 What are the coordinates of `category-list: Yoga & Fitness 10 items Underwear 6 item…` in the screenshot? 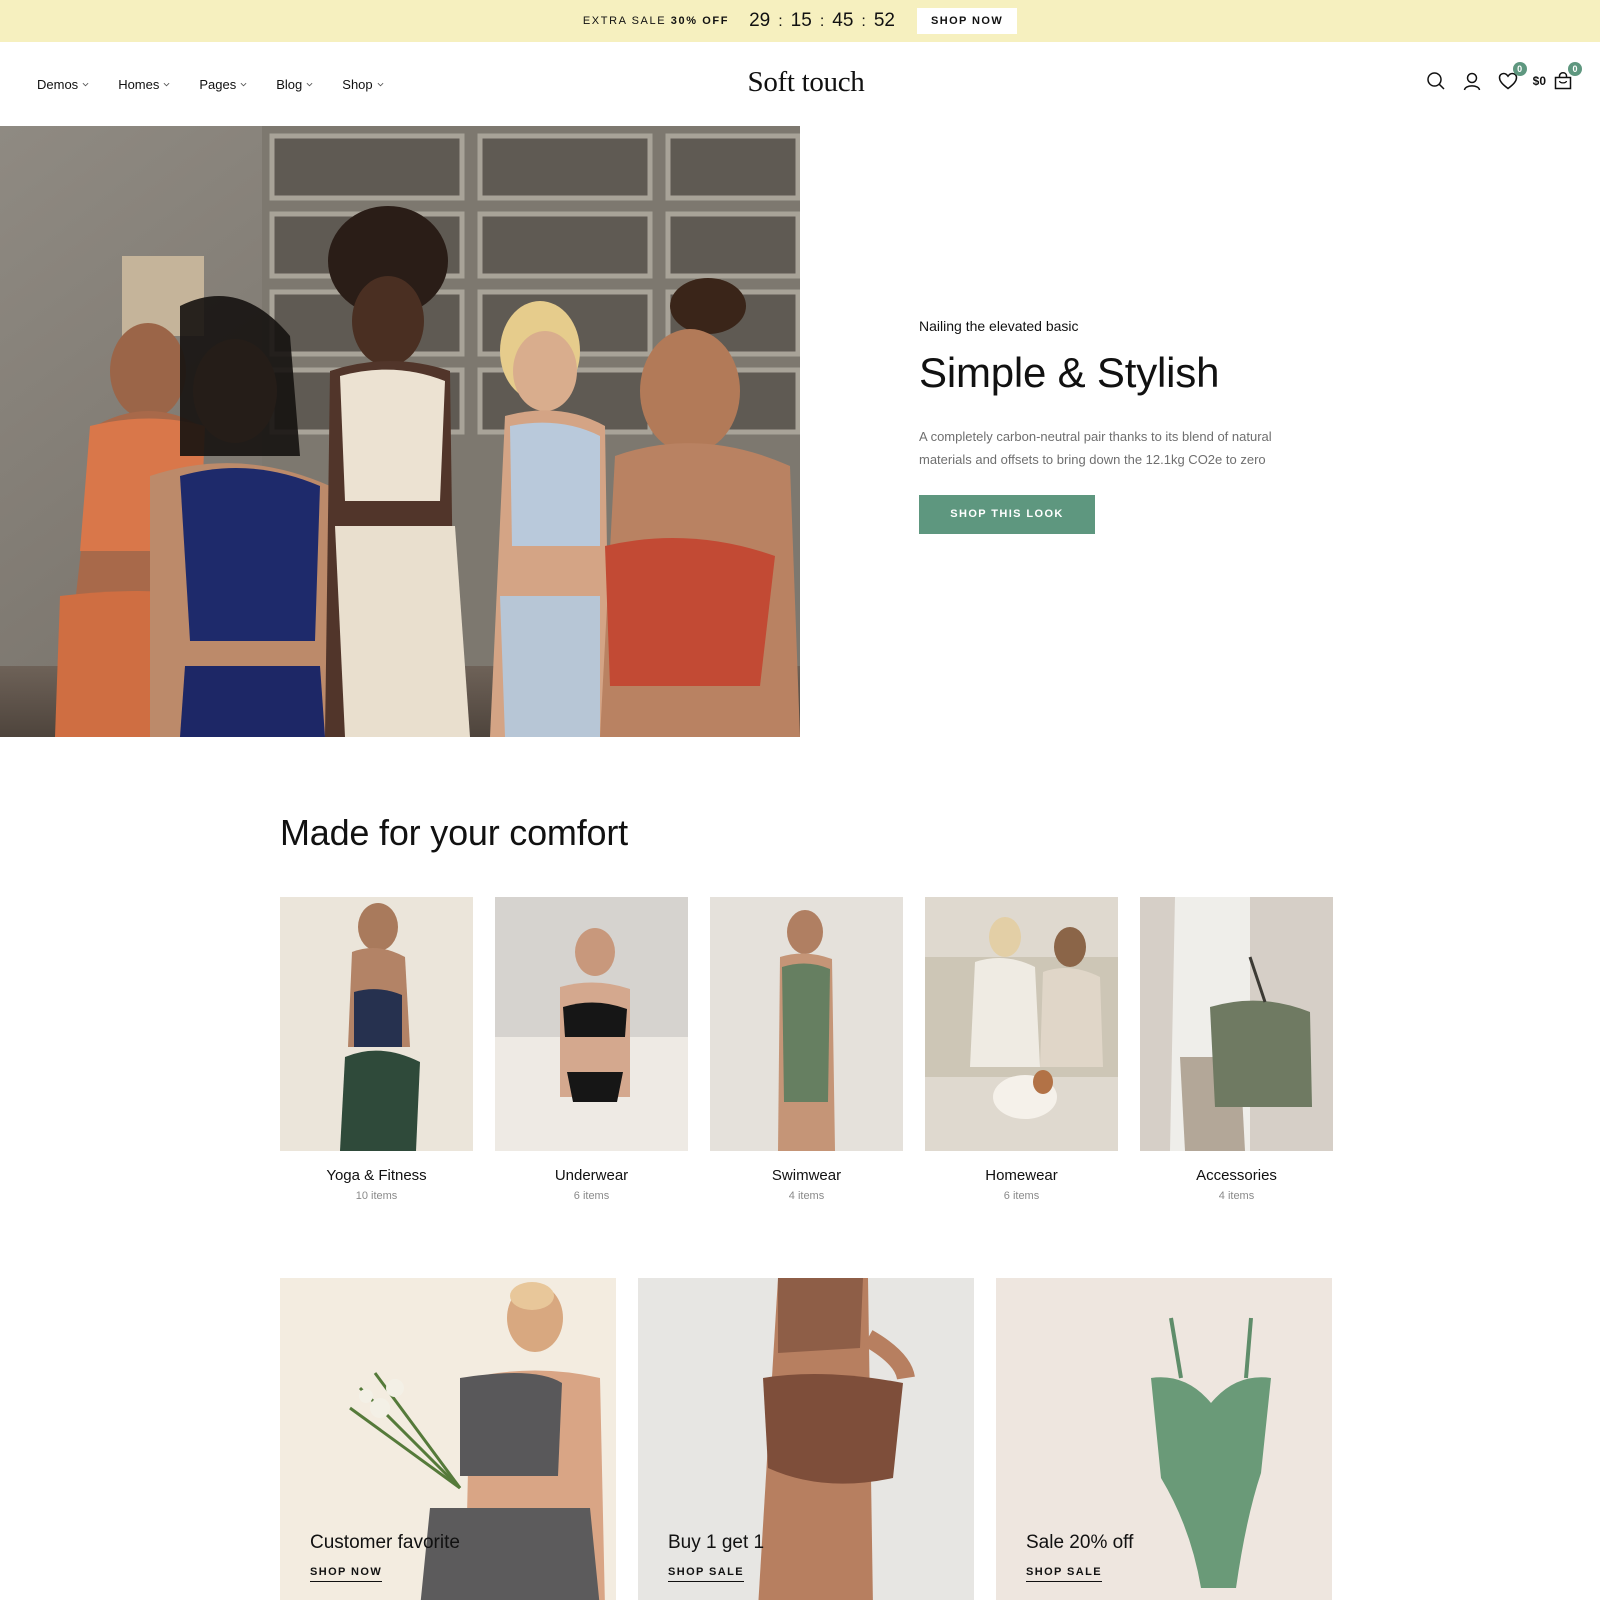 It's located at (806, 1049).